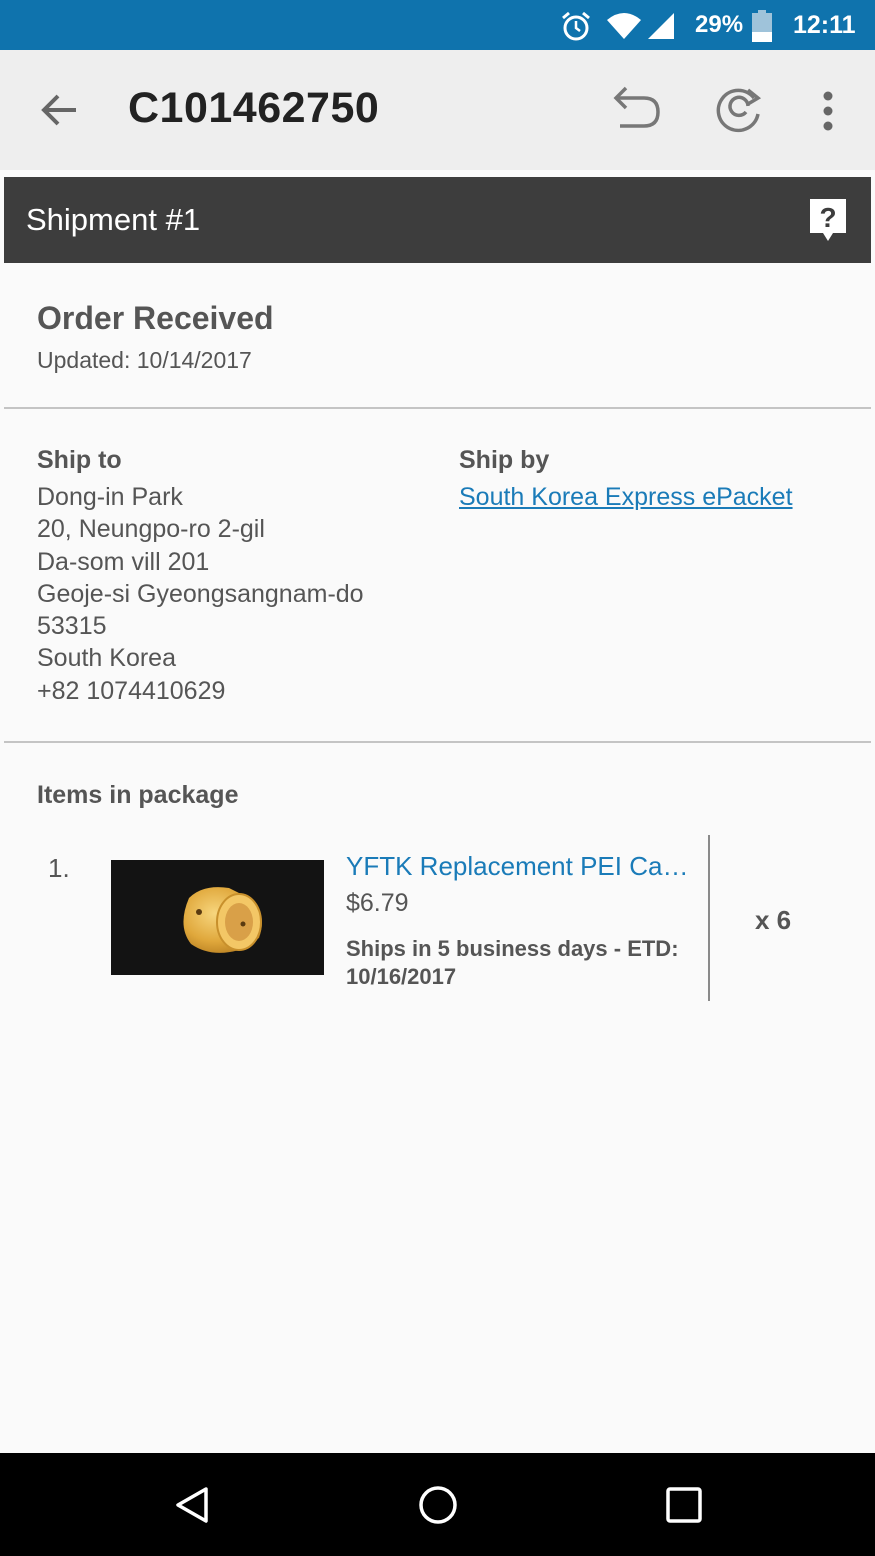 Image resolution: width=875 pixels, height=1556 pixels. What do you see at coordinates (437, 220) in the screenshot?
I see `shipment-header: Shipment #1 ?` at bounding box center [437, 220].